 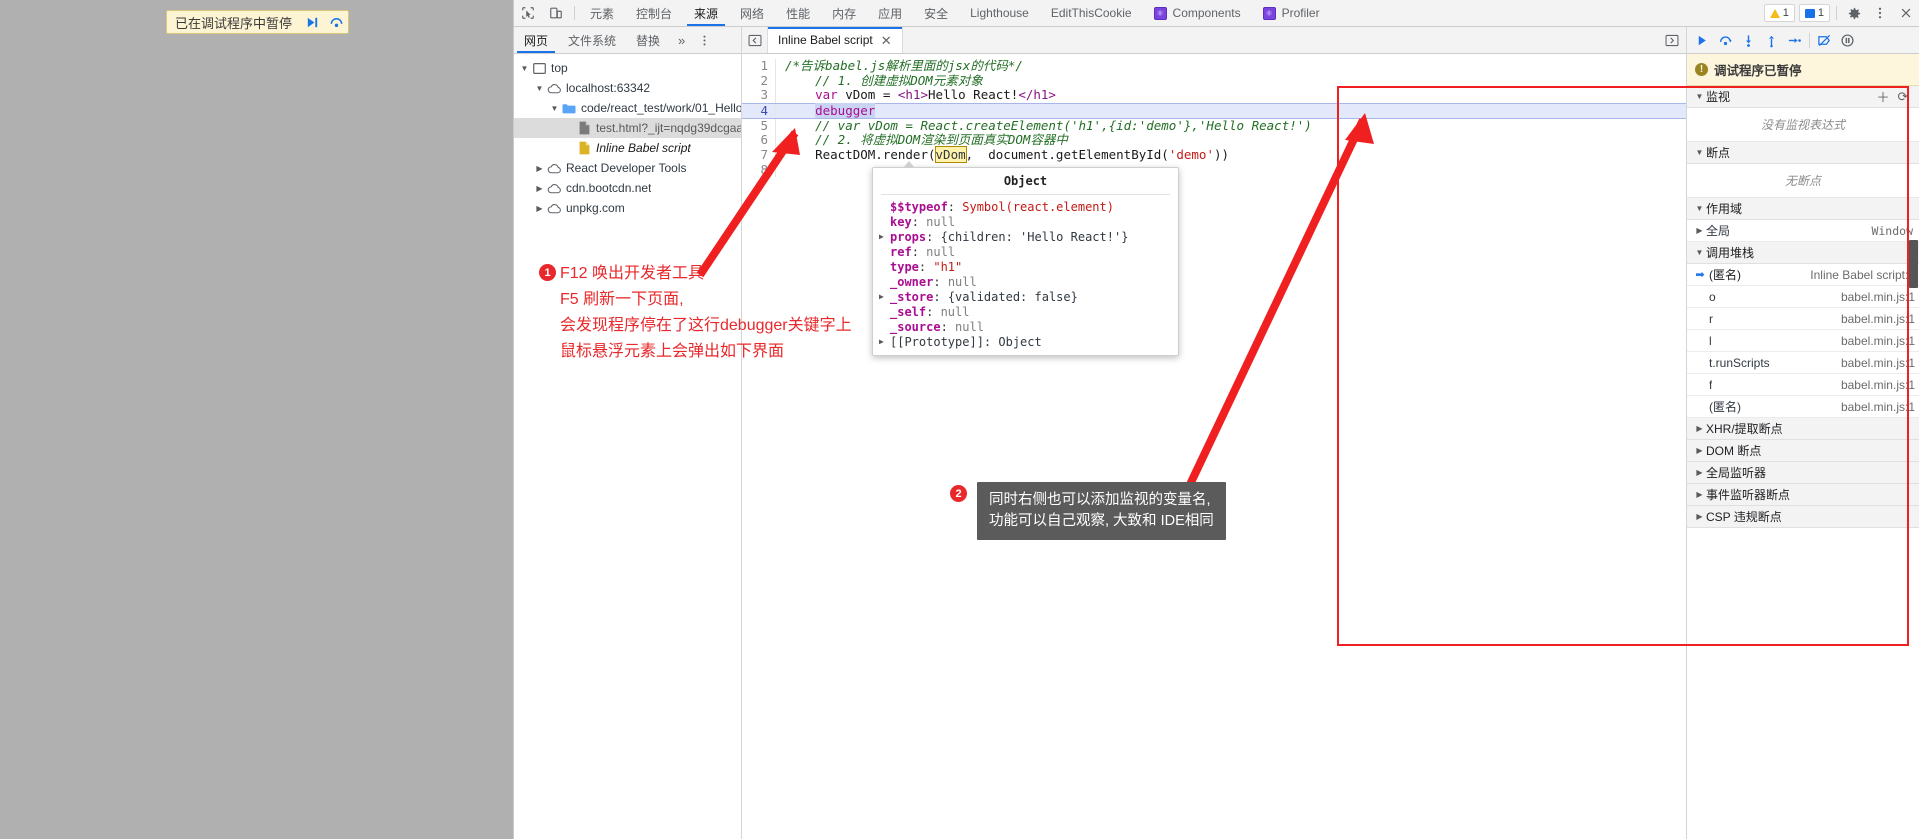 What do you see at coordinates (592, 40) in the screenshot?
I see `nav-tab-filesystem: 文件系统` at bounding box center [592, 40].